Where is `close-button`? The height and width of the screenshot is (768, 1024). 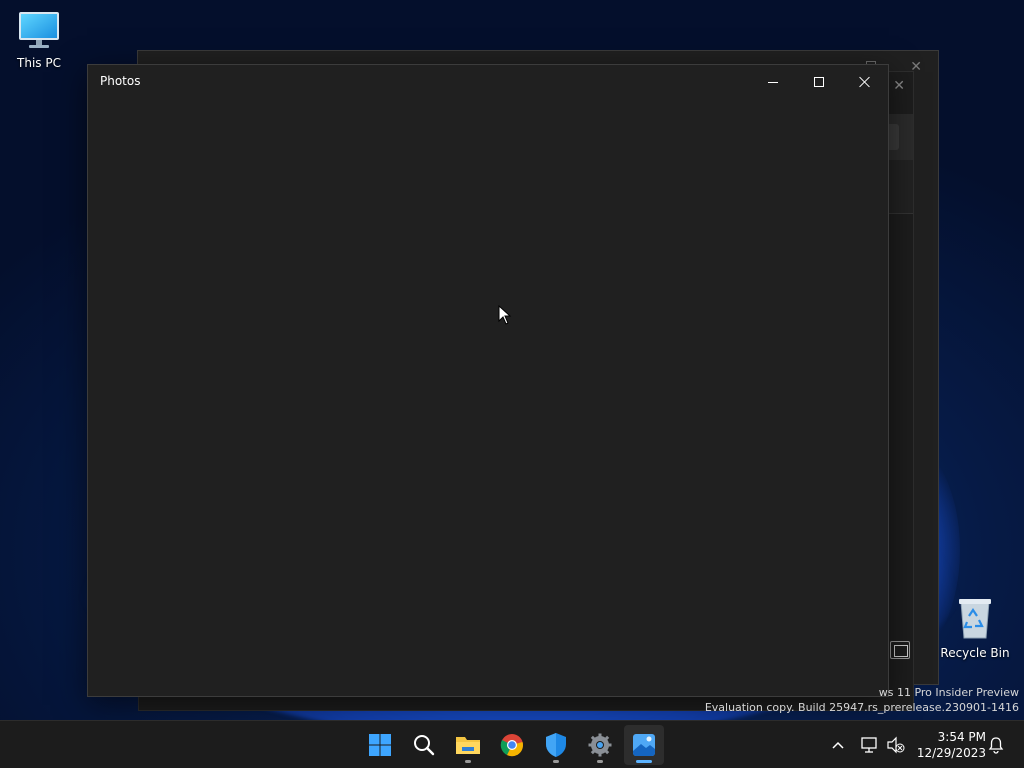 close-button is located at coordinates (865, 82).